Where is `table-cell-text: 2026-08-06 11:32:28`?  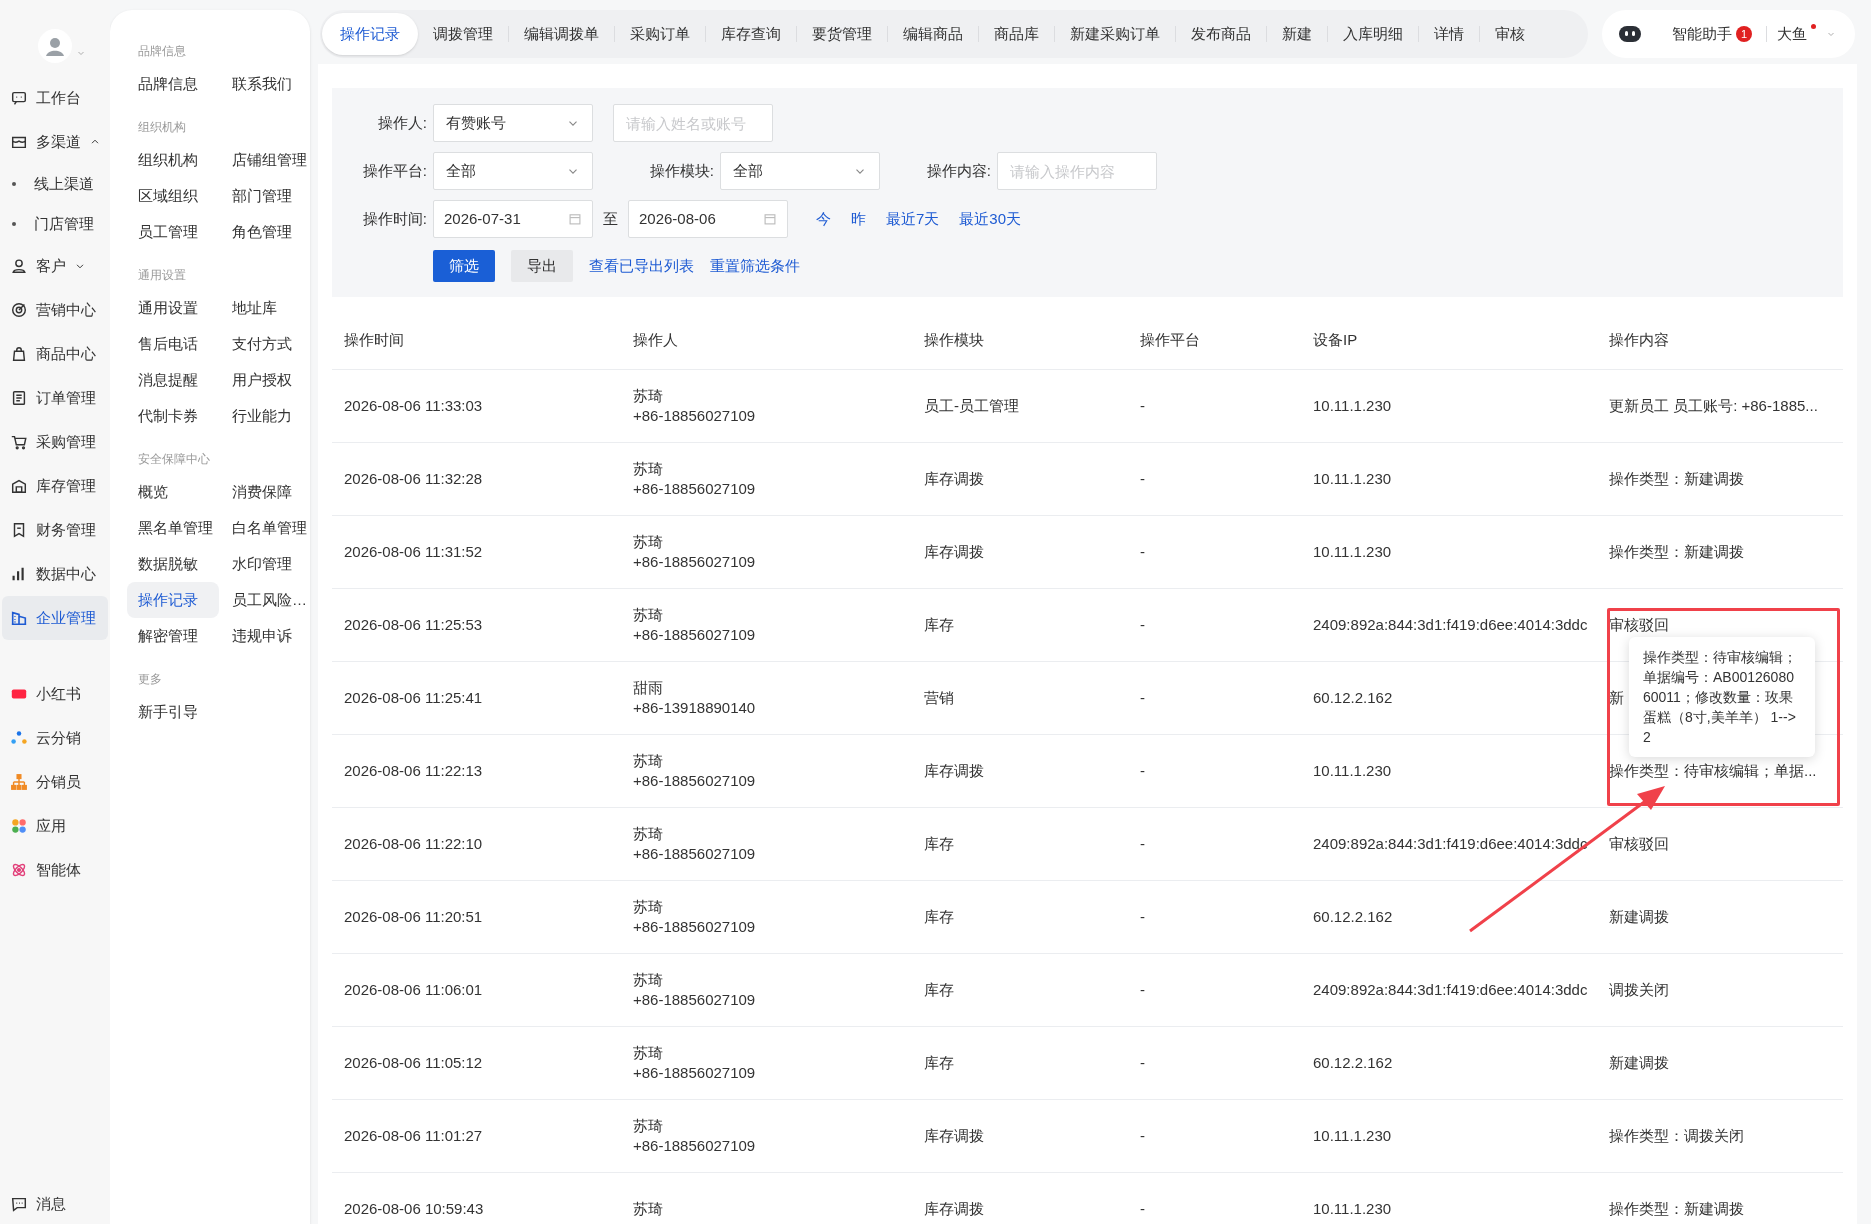 table-cell-text: 2026-08-06 11:32:28 is located at coordinates (414, 478).